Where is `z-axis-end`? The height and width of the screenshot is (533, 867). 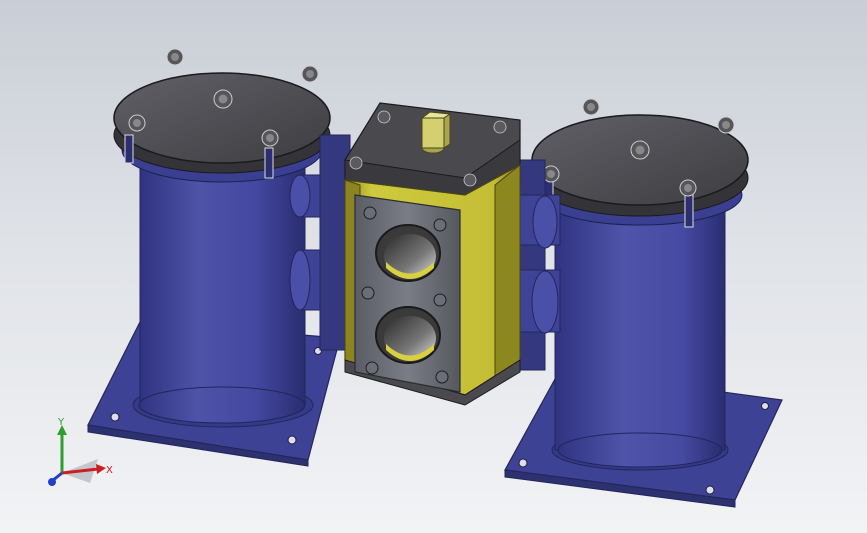 z-axis-end is located at coordinates (52, 482).